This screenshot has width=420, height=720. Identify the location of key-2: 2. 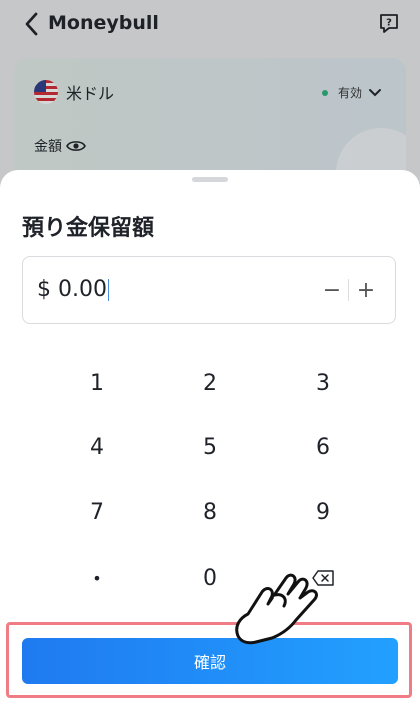
(210, 383).